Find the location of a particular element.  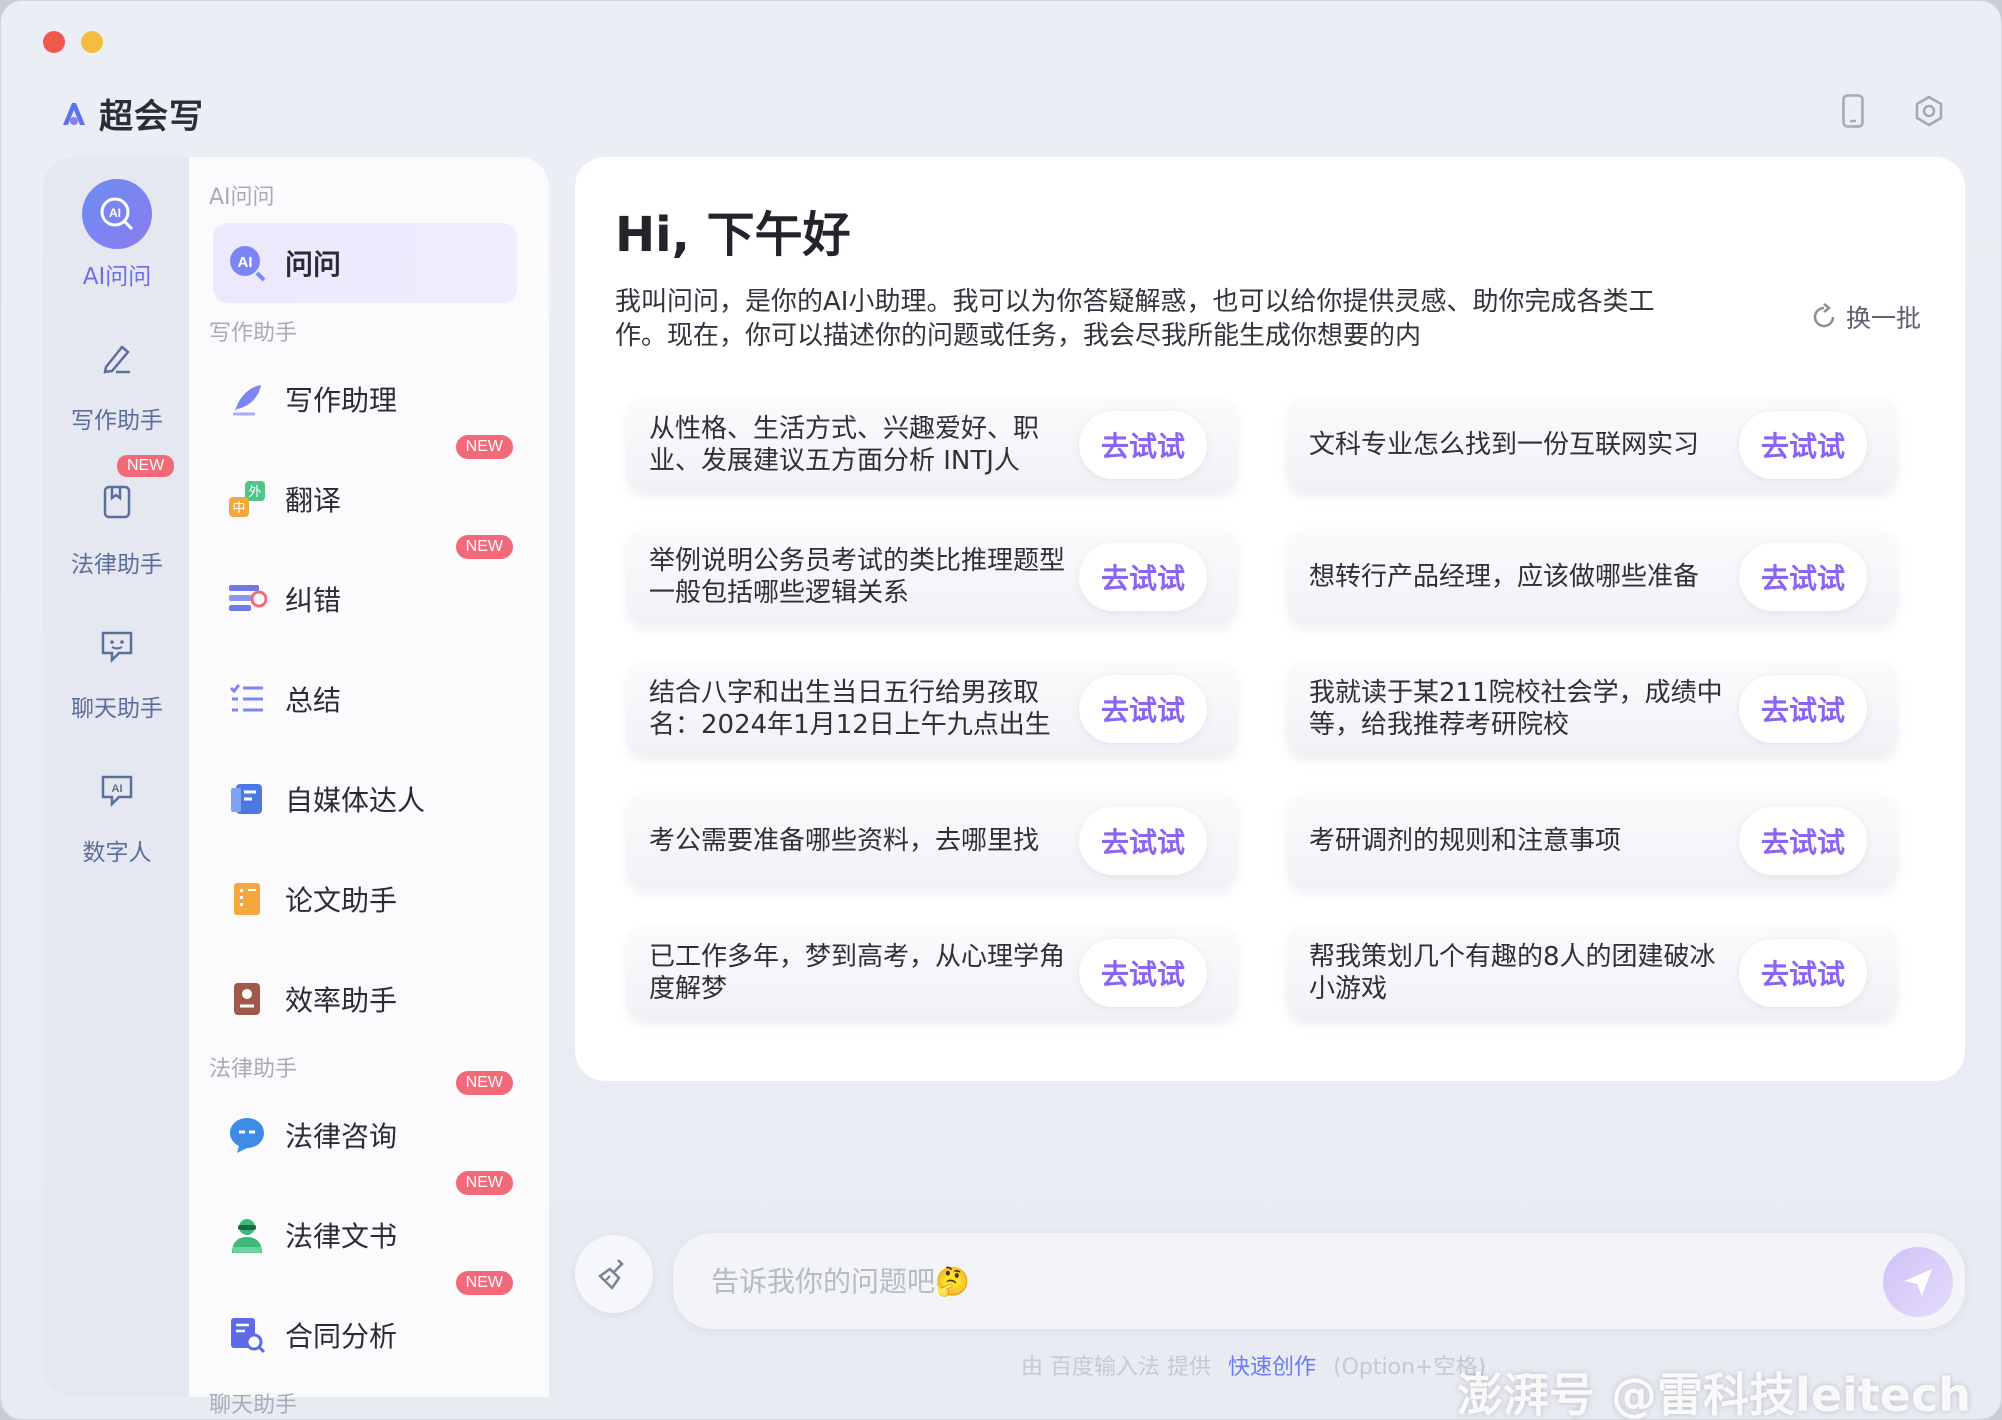

menu-item-ask: AI 问问 is located at coordinates (365, 263).